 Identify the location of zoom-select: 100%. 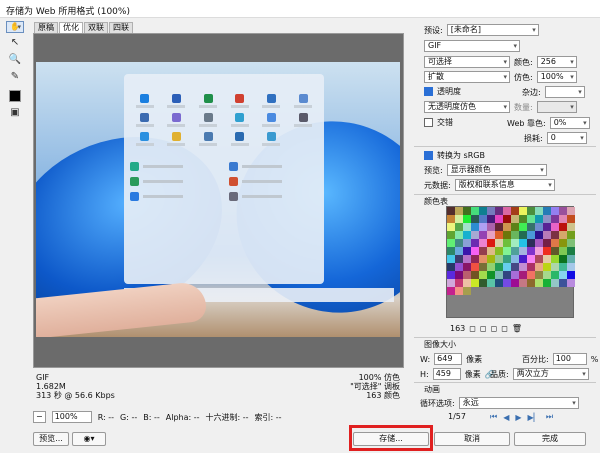
(71, 417).